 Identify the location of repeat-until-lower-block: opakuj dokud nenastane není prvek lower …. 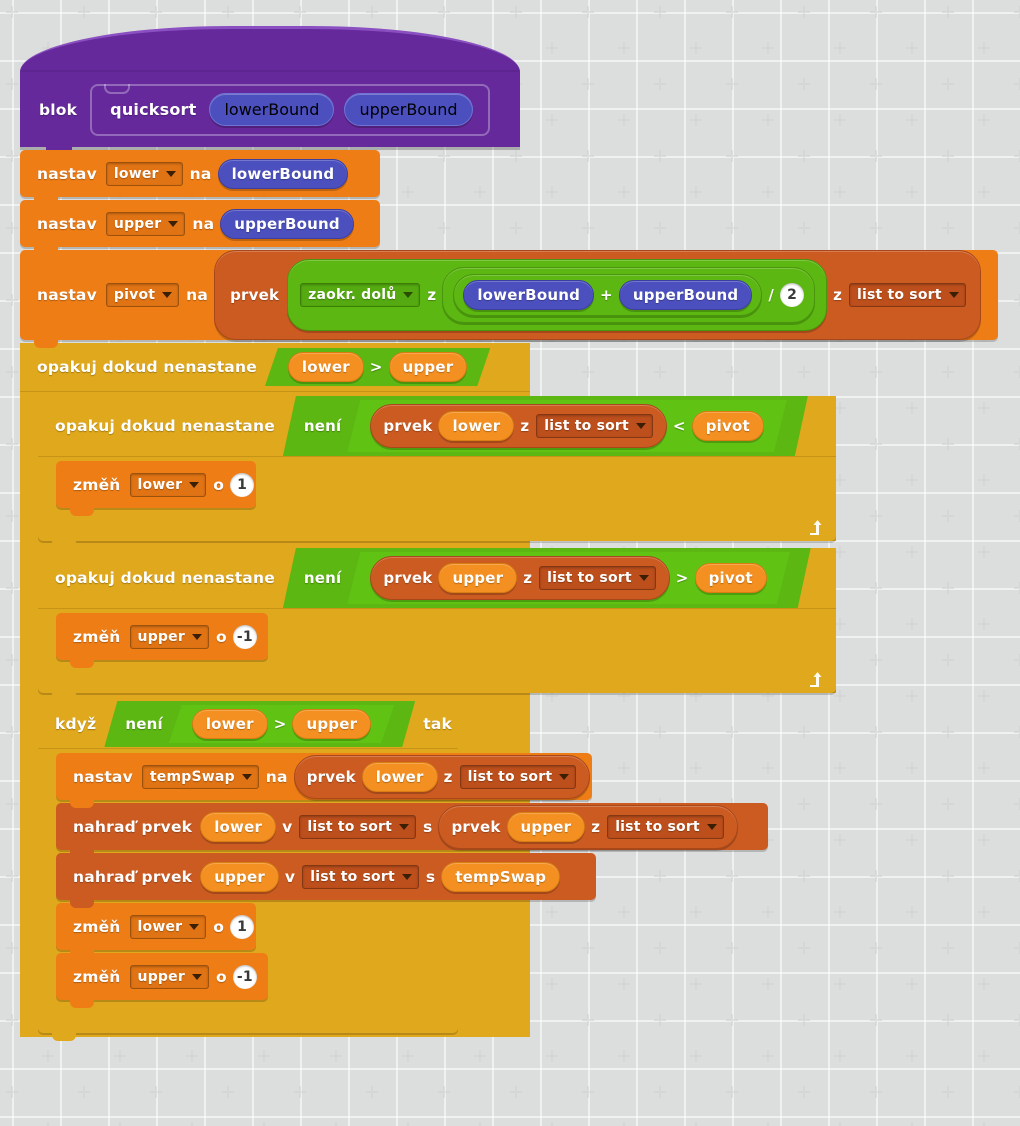
(437, 472).